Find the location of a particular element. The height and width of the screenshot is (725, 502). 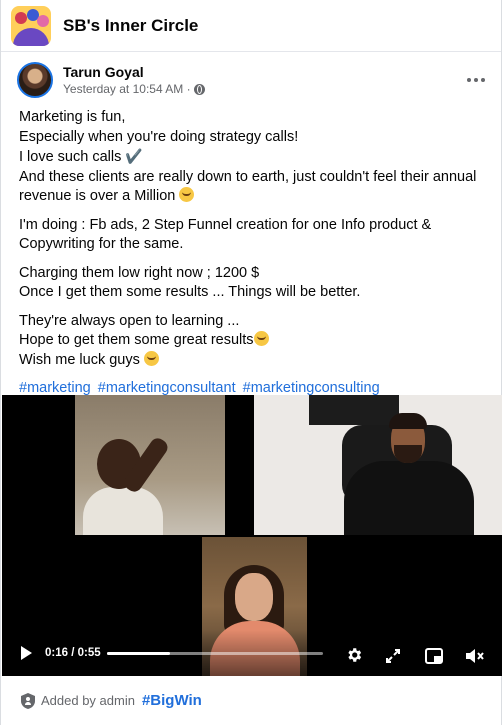

post-footer: Added by admin #BigWin is located at coordinates (251, 700).